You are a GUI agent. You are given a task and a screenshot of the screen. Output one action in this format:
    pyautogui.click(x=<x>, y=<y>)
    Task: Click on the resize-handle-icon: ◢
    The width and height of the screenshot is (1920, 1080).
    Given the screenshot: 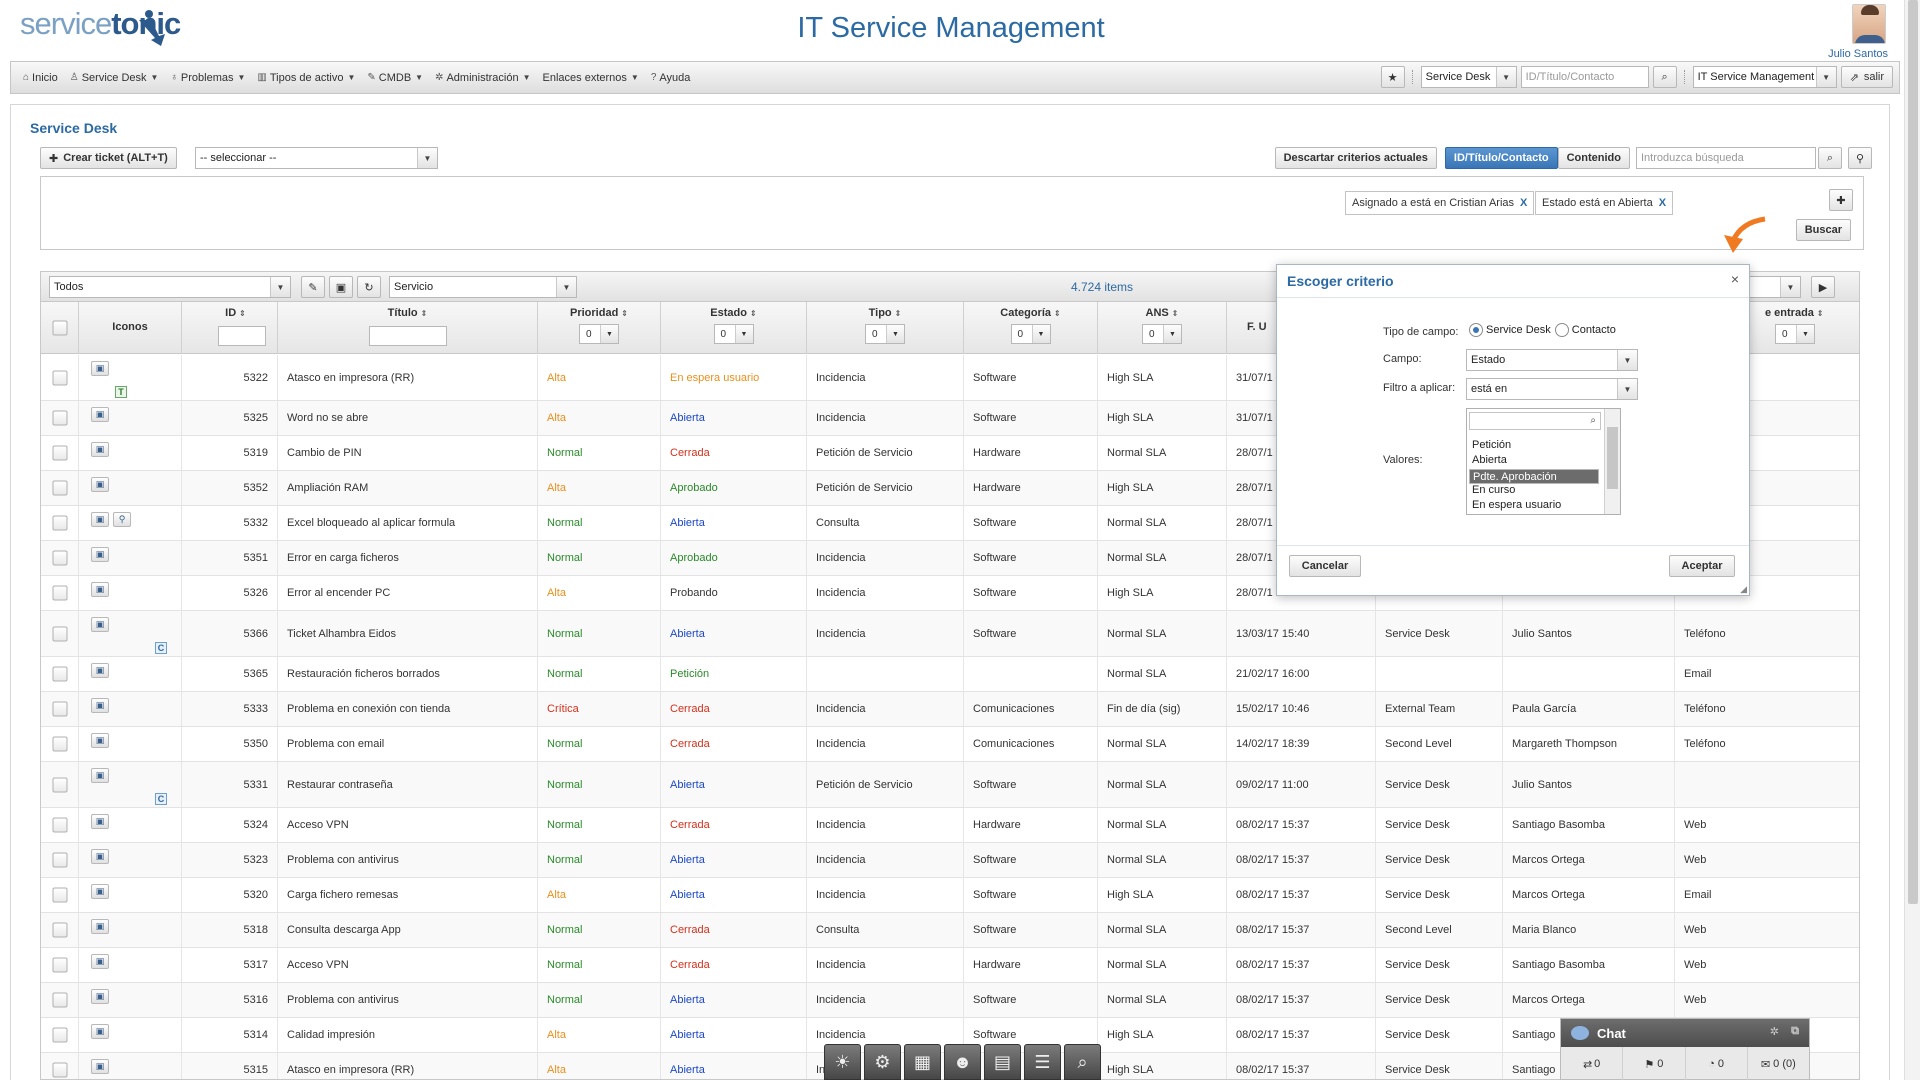 What is the action you would take?
    pyautogui.click(x=1743, y=589)
    